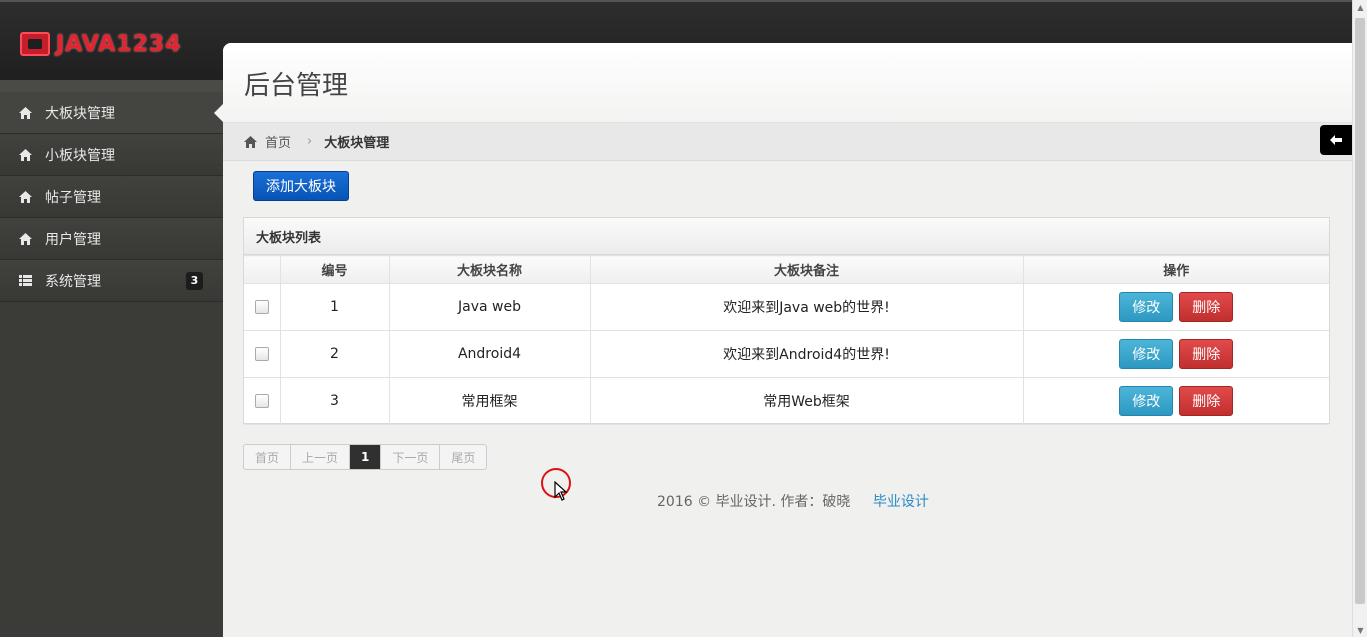  What do you see at coordinates (806, 269) in the screenshot?
I see `column-header-remark: 大板块备注` at bounding box center [806, 269].